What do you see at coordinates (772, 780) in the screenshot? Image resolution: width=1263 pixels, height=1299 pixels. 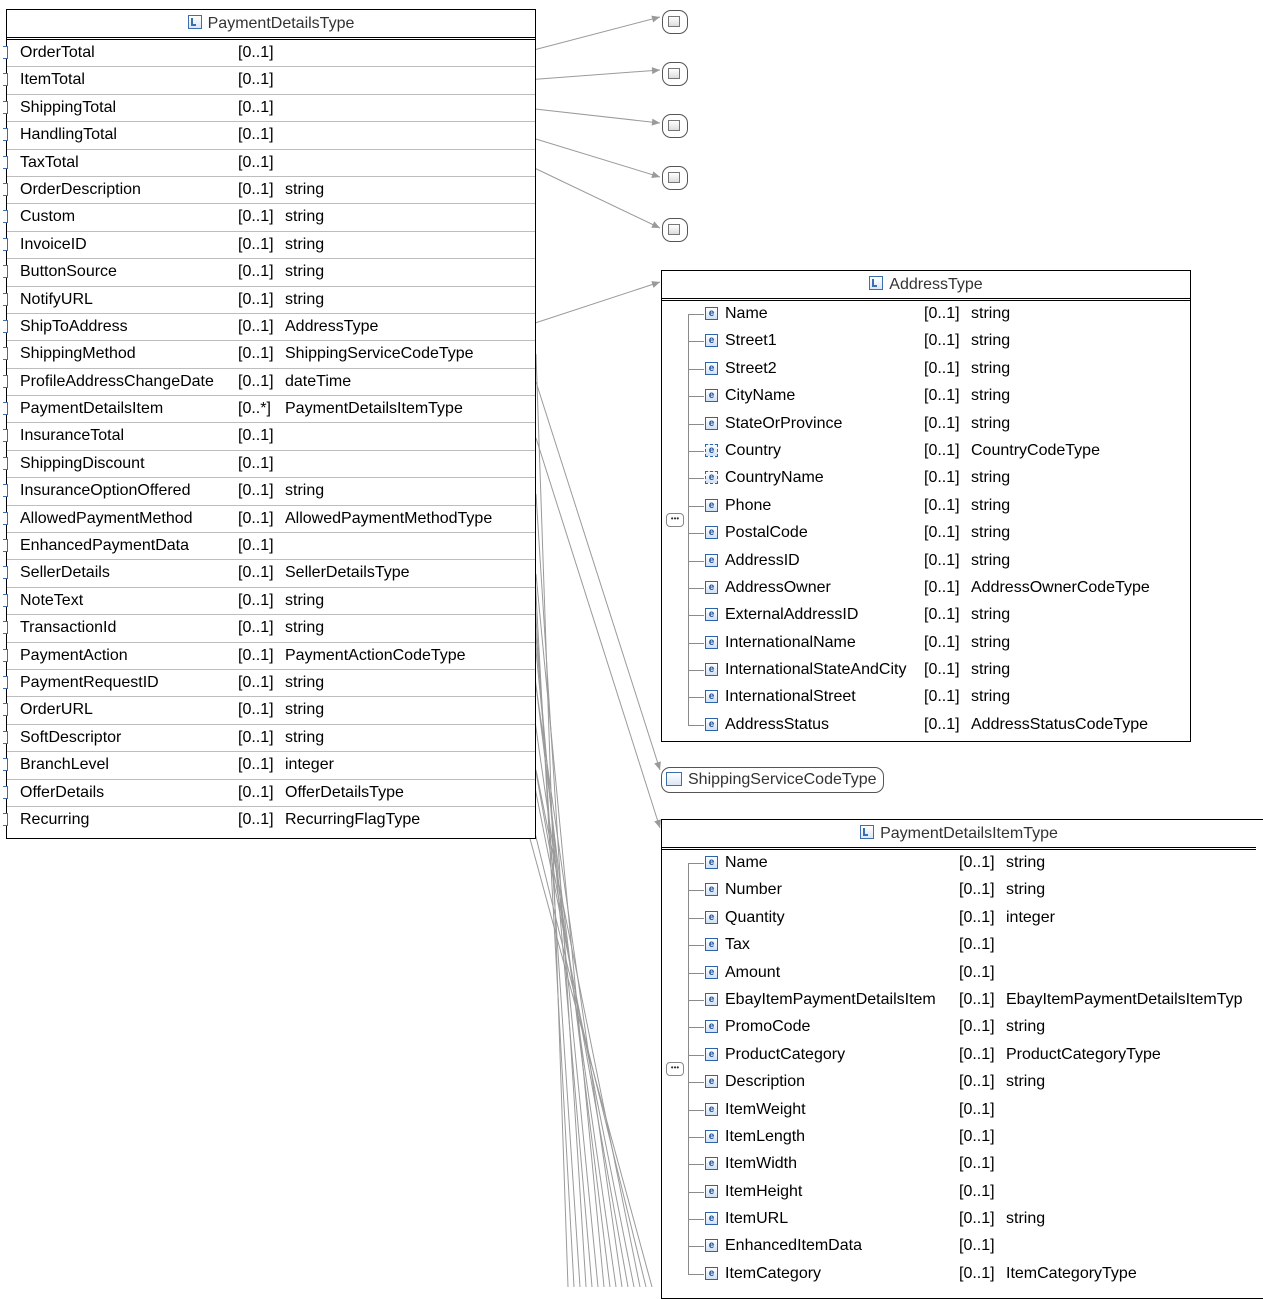 I see `shipping-service-code-type-node: ShippingServiceCodeType` at bounding box center [772, 780].